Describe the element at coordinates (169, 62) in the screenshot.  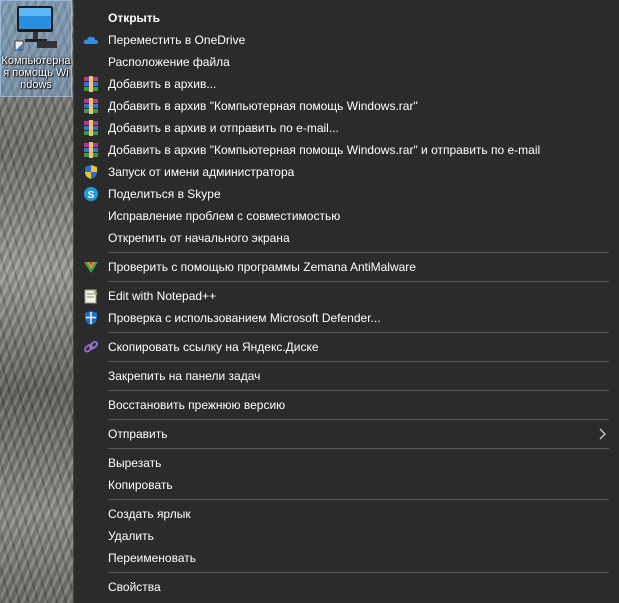
I see `menu-item-label: Расположение файла` at that location.